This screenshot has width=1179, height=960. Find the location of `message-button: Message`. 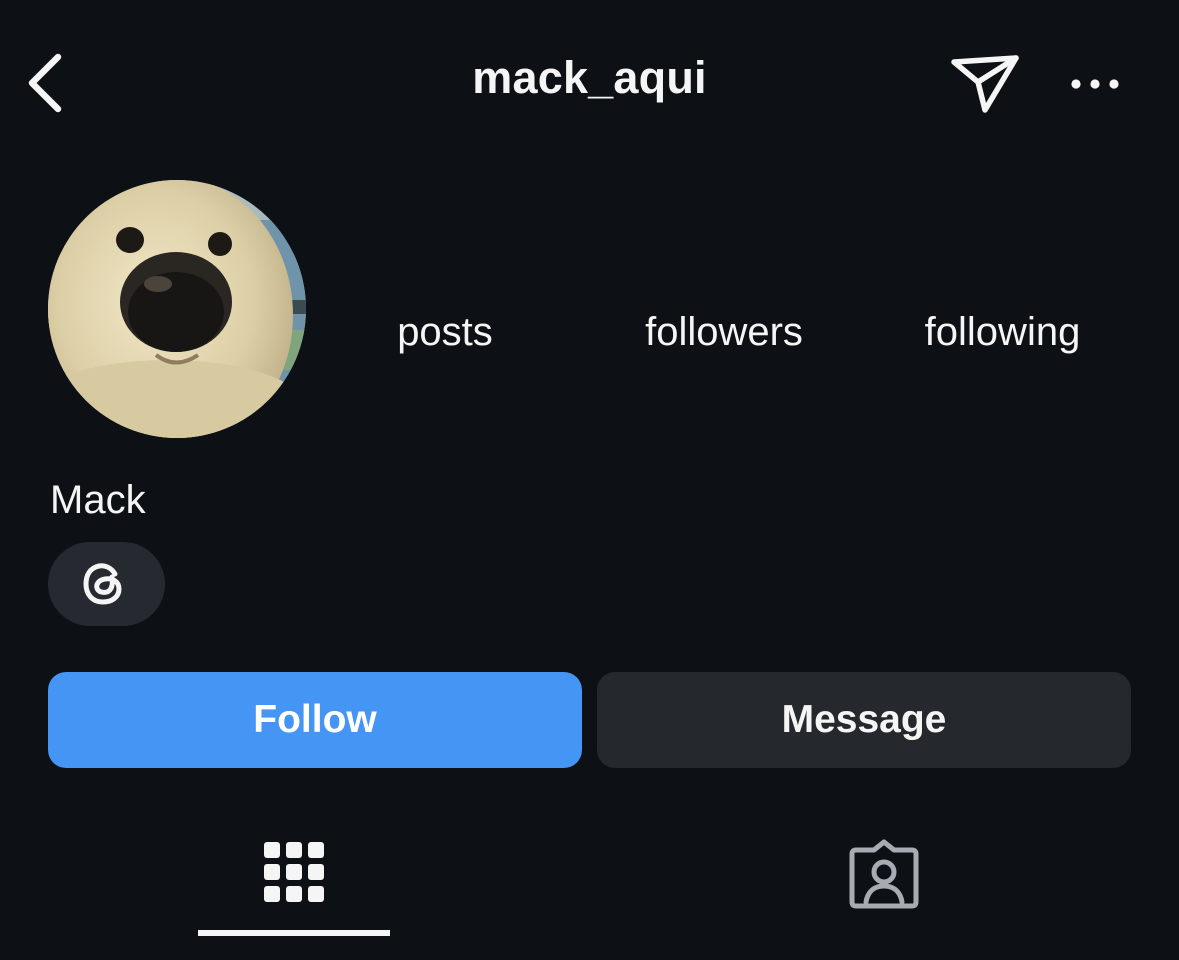

message-button: Message is located at coordinates (864, 720).